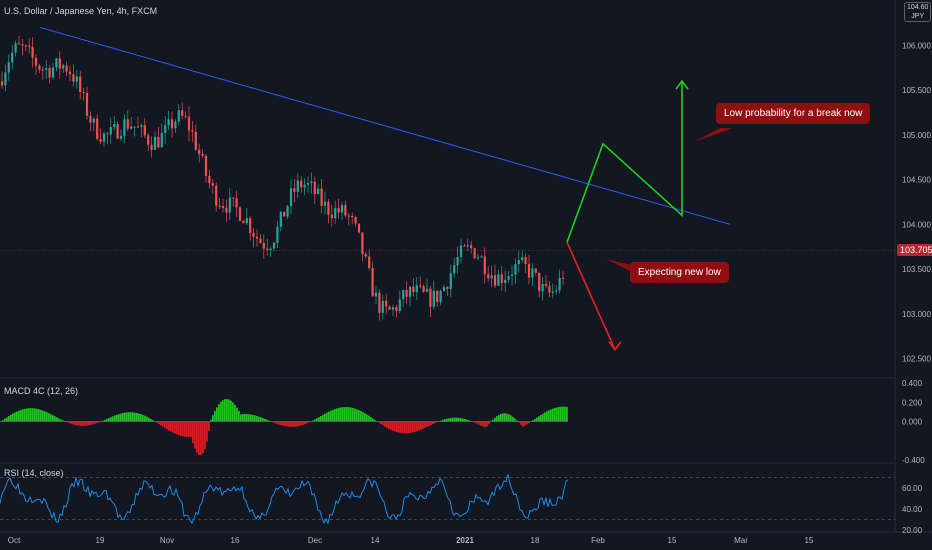 This screenshot has width=932, height=550. Describe the element at coordinates (914, 250) in the screenshot. I see `current-price-label: 103.705` at that location.